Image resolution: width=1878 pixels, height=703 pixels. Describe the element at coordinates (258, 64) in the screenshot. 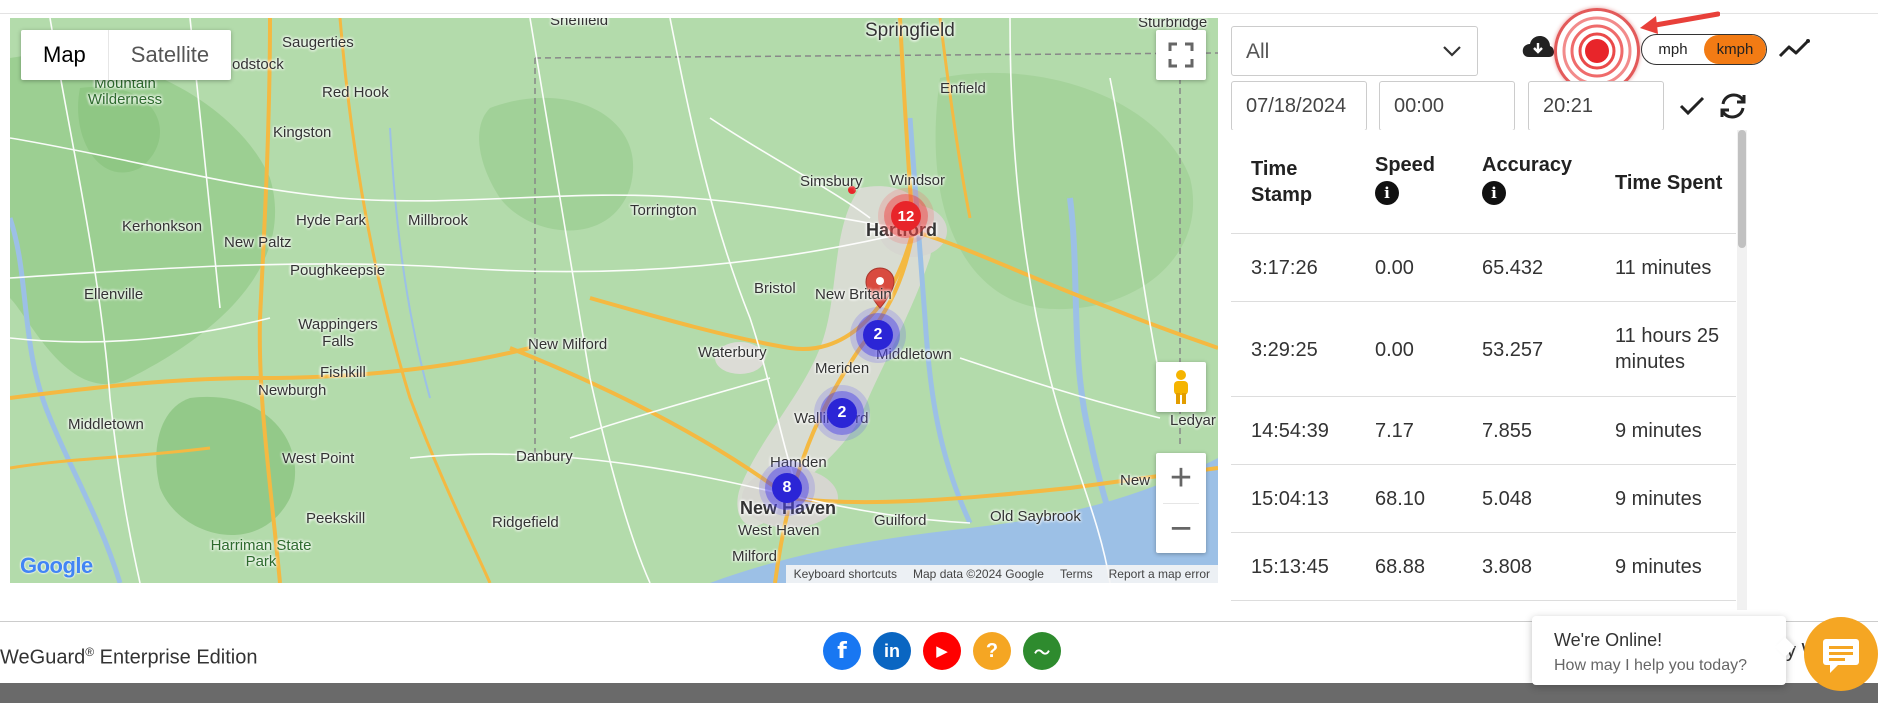

I see `map-label: odstock` at that location.